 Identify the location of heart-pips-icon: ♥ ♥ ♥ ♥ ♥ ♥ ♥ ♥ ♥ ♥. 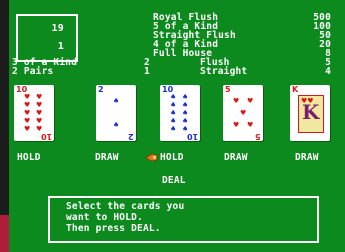
(33, 113).